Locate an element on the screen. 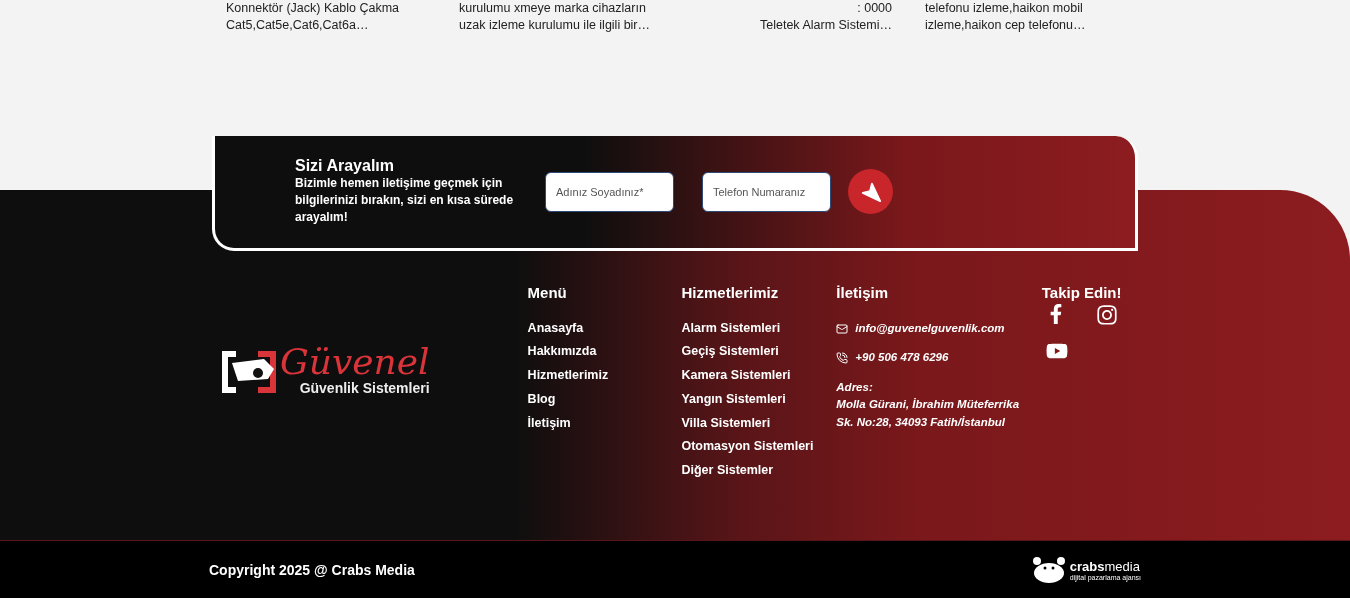 The image size is (1350, 598). footer-link: Kamera Sistemleri is located at coordinates (759, 375).